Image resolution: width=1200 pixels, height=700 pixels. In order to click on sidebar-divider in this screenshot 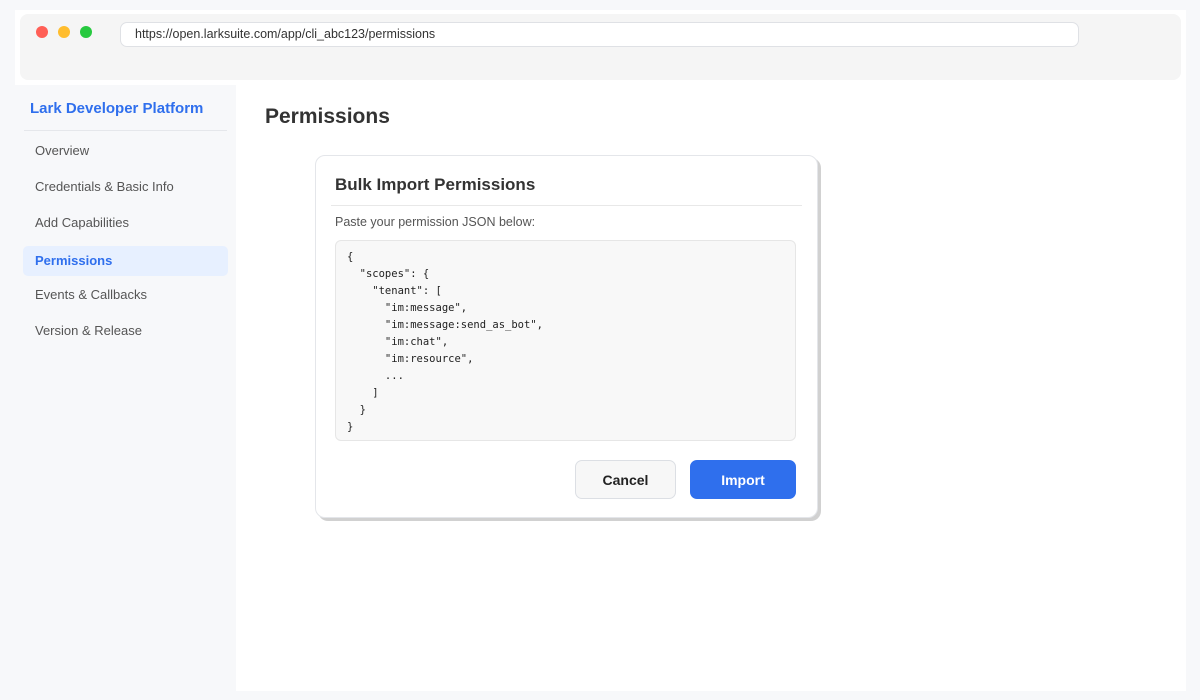, I will do `click(125, 130)`.